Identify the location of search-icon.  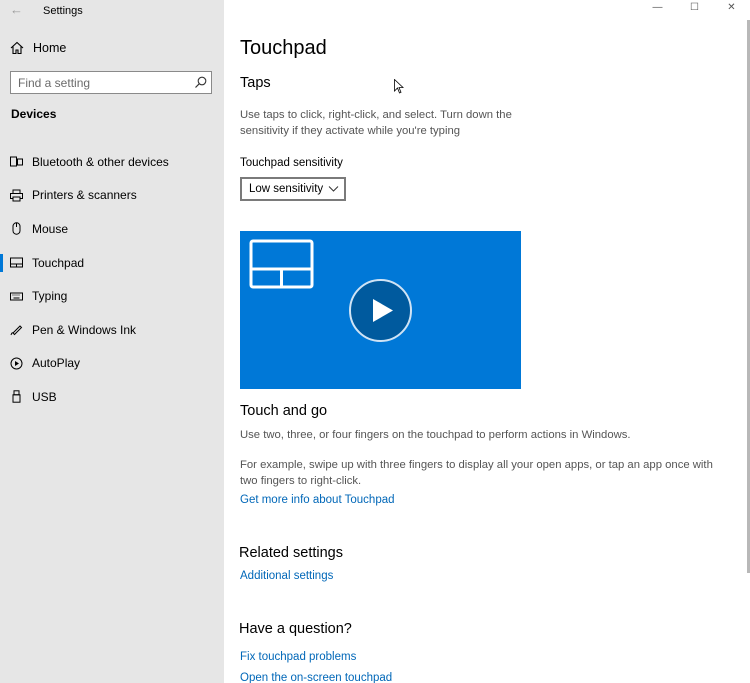
(200, 82).